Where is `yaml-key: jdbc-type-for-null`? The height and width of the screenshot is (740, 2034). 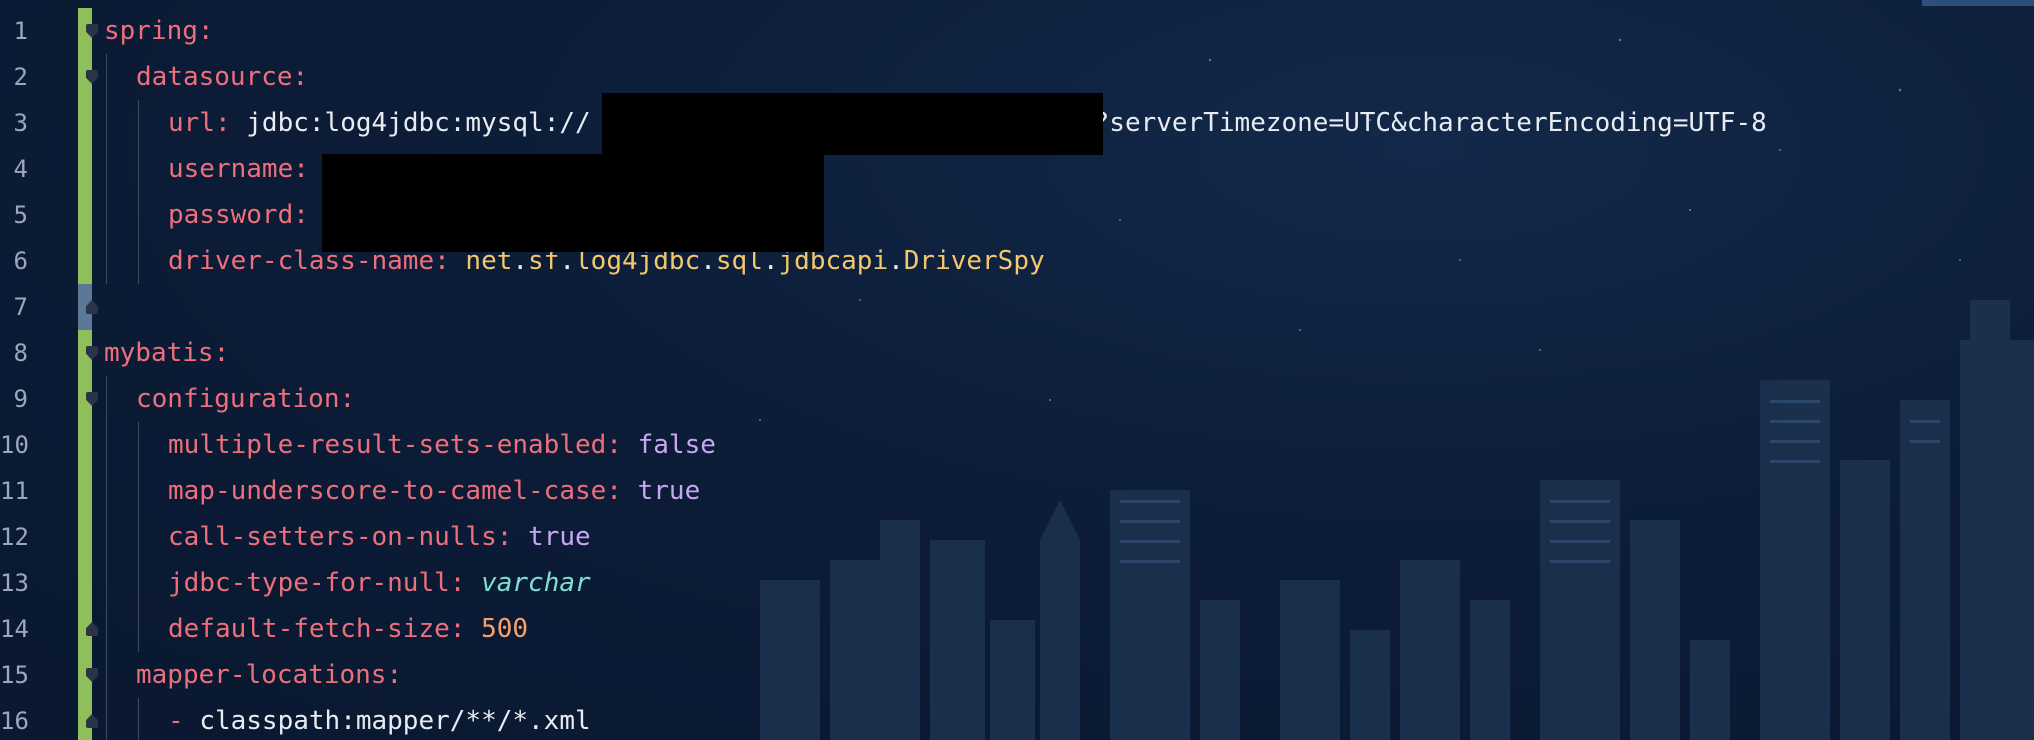 yaml-key: jdbc-type-for-null is located at coordinates (309, 583).